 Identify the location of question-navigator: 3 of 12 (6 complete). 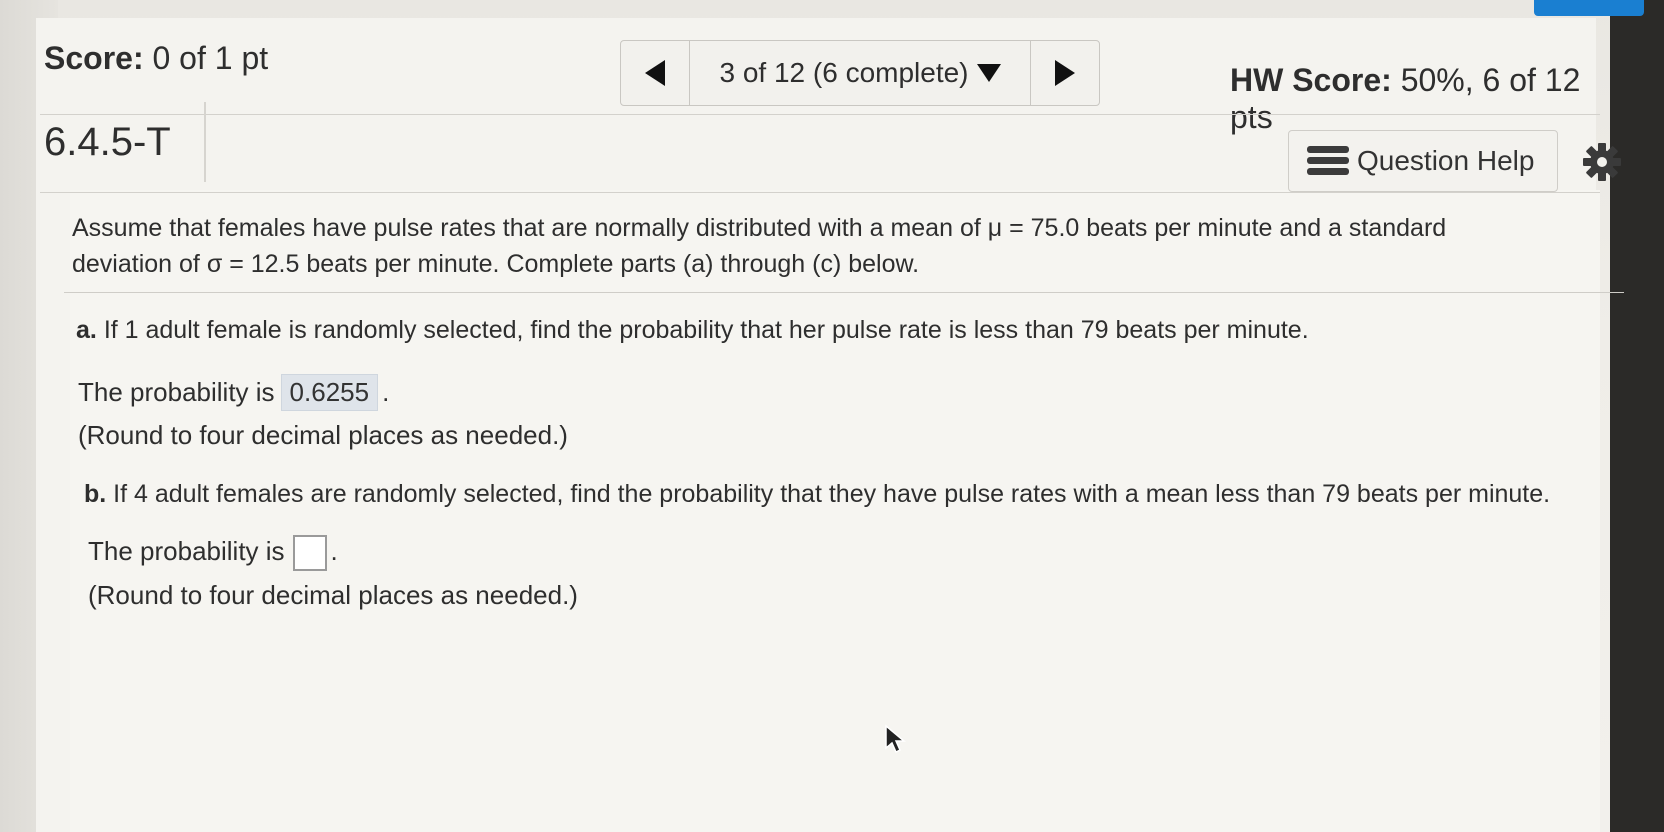
(860, 73).